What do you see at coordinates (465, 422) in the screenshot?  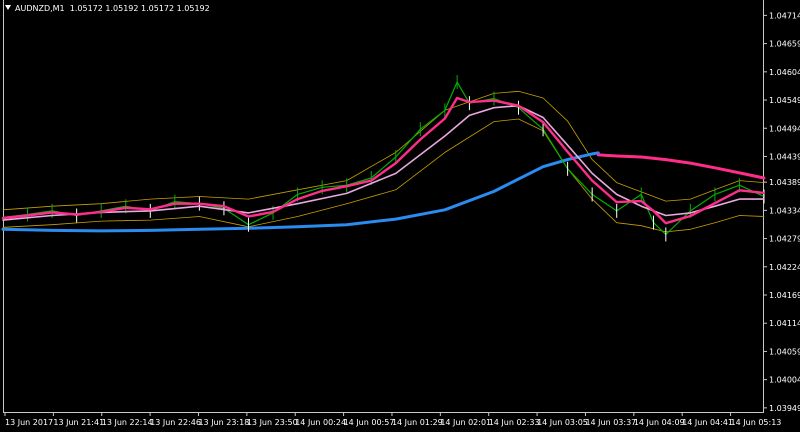 I see `time-axis-label: 14 Jun 02:01` at bounding box center [465, 422].